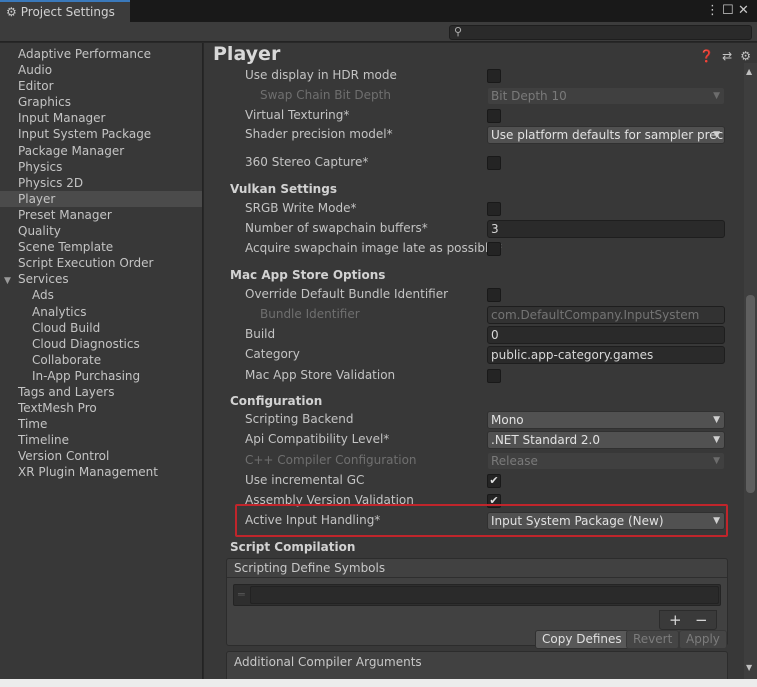 The height and width of the screenshot is (687, 757). I want to click on scroll-down-icon: ▼, so click(749, 667).